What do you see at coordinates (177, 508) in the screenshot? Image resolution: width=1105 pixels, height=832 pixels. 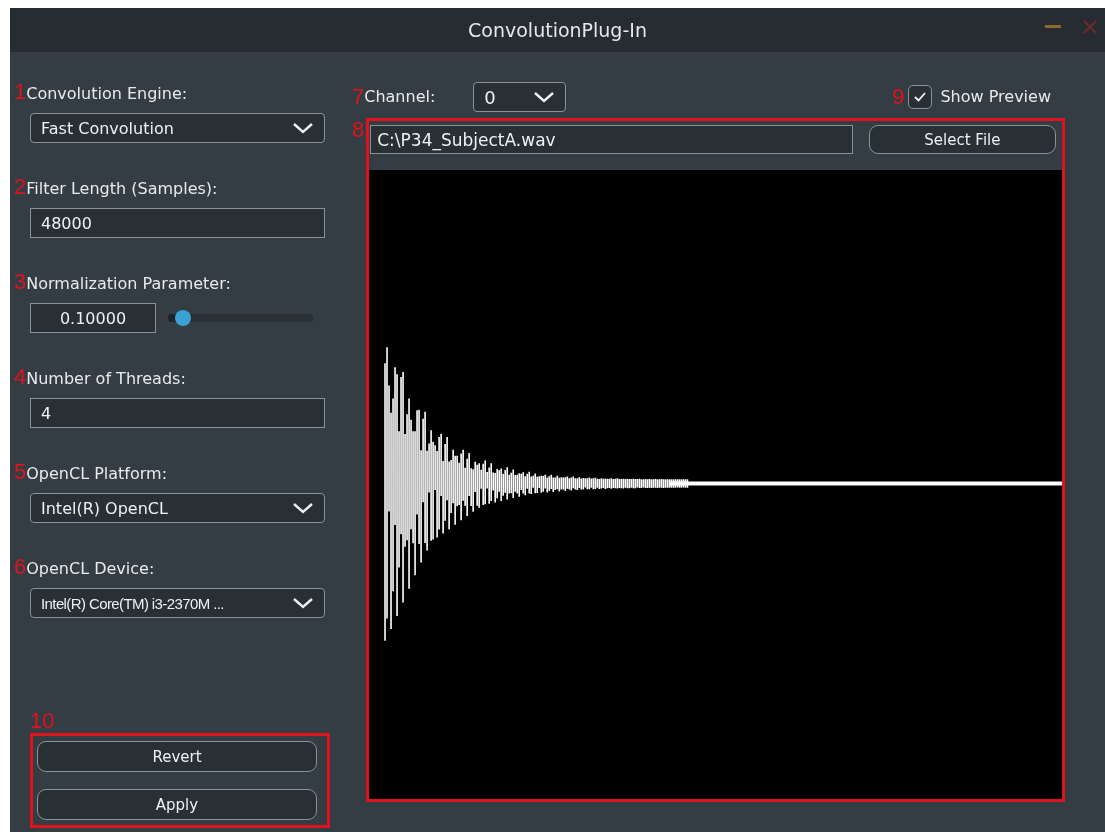 I see `dropdown: Intel(R) OpenCL` at bounding box center [177, 508].